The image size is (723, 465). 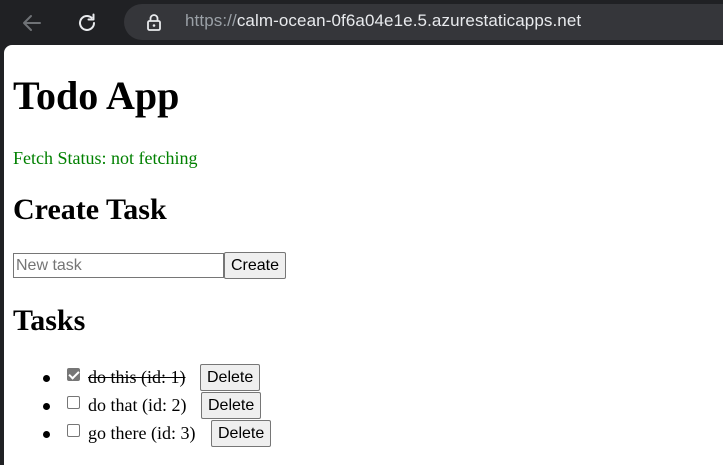 What do you see at coordinates (137, 377) in the screenshot?
I see `task-text: do this (id: 1)` at bounding box center [137, 377].